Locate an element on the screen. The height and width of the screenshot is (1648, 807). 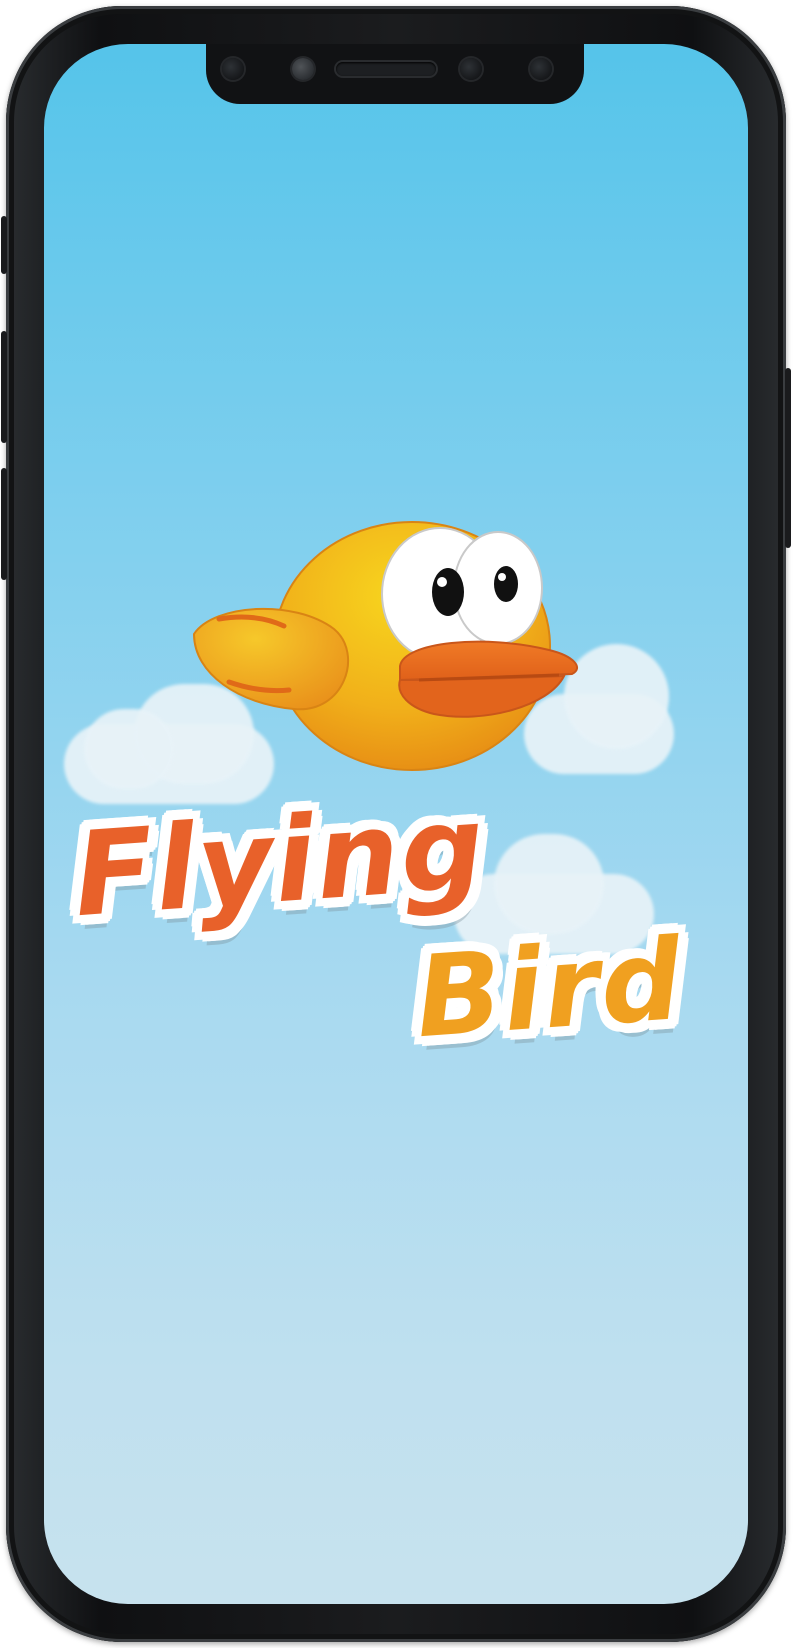
side-button-mute is located at coordinates (4, 245).